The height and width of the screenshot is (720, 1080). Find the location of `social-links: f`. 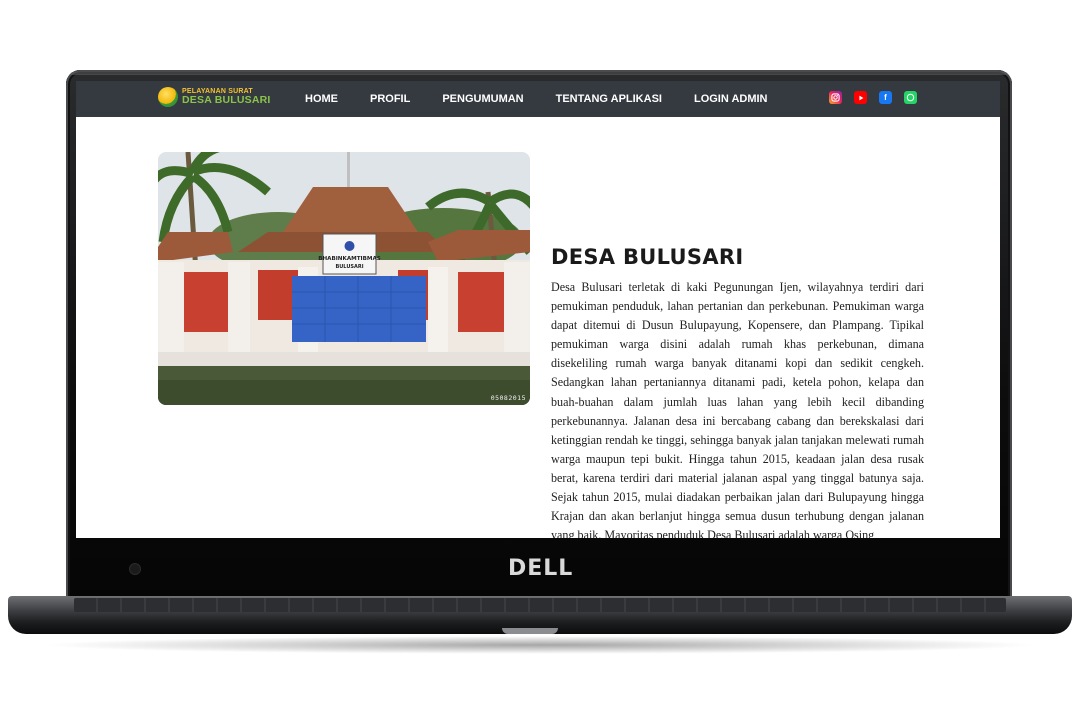

social-links: f is located at coordinates (879, 97).